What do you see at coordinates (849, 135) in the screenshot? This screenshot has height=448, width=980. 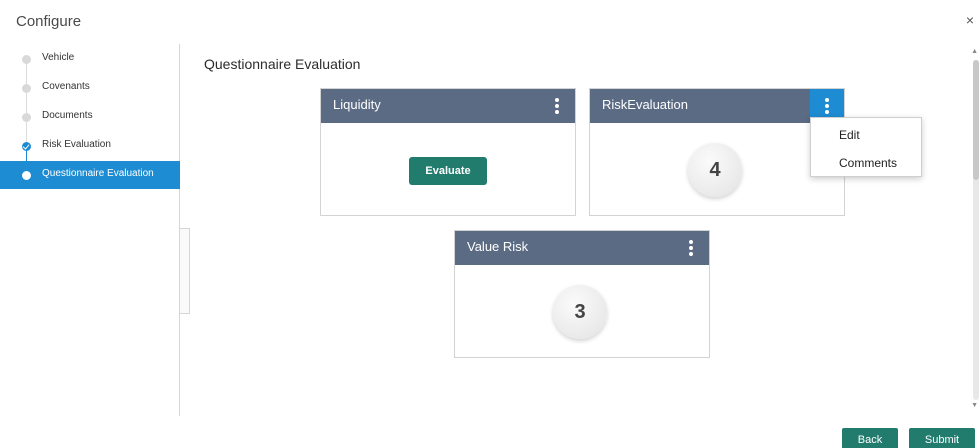 I see `menu-item-edit: Edit` at bounding box center [849, 135].